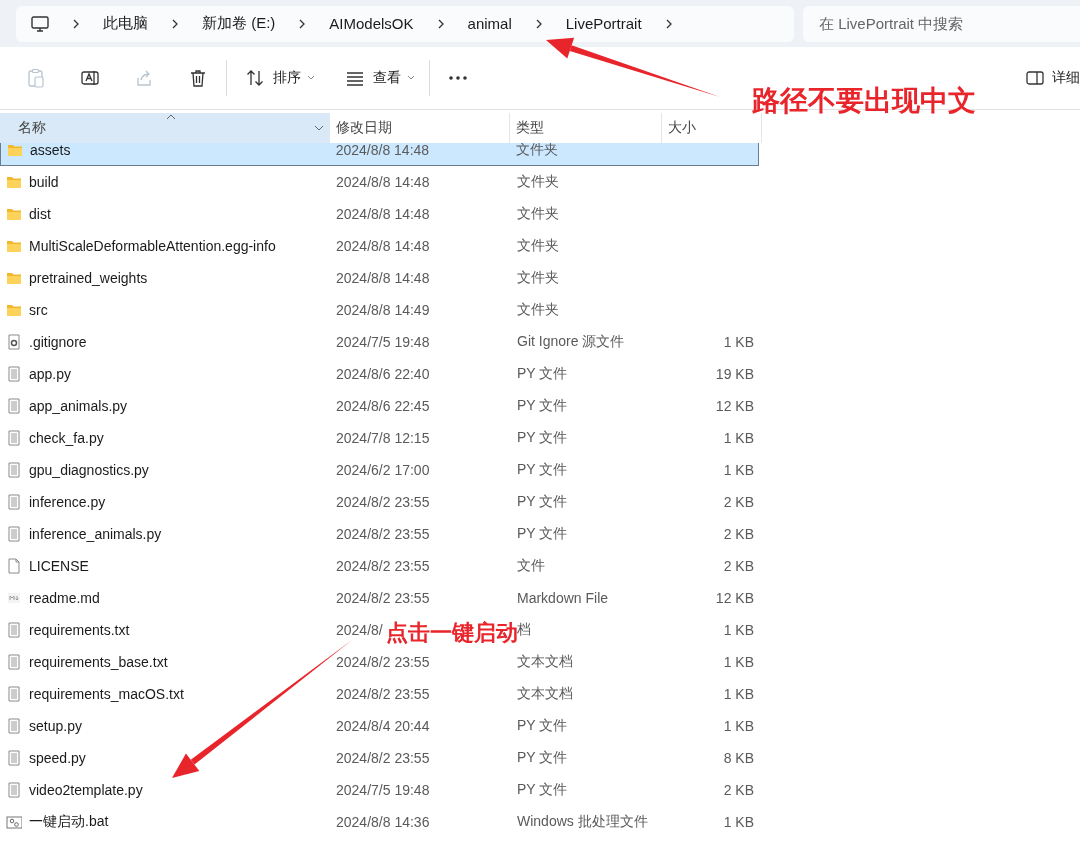 This screenshot has height=850, width=1080. What do you see at coordinates (78, 406) in the screenshot?
I see `file-name: app_animals.py` at bounding box center [78, 406].